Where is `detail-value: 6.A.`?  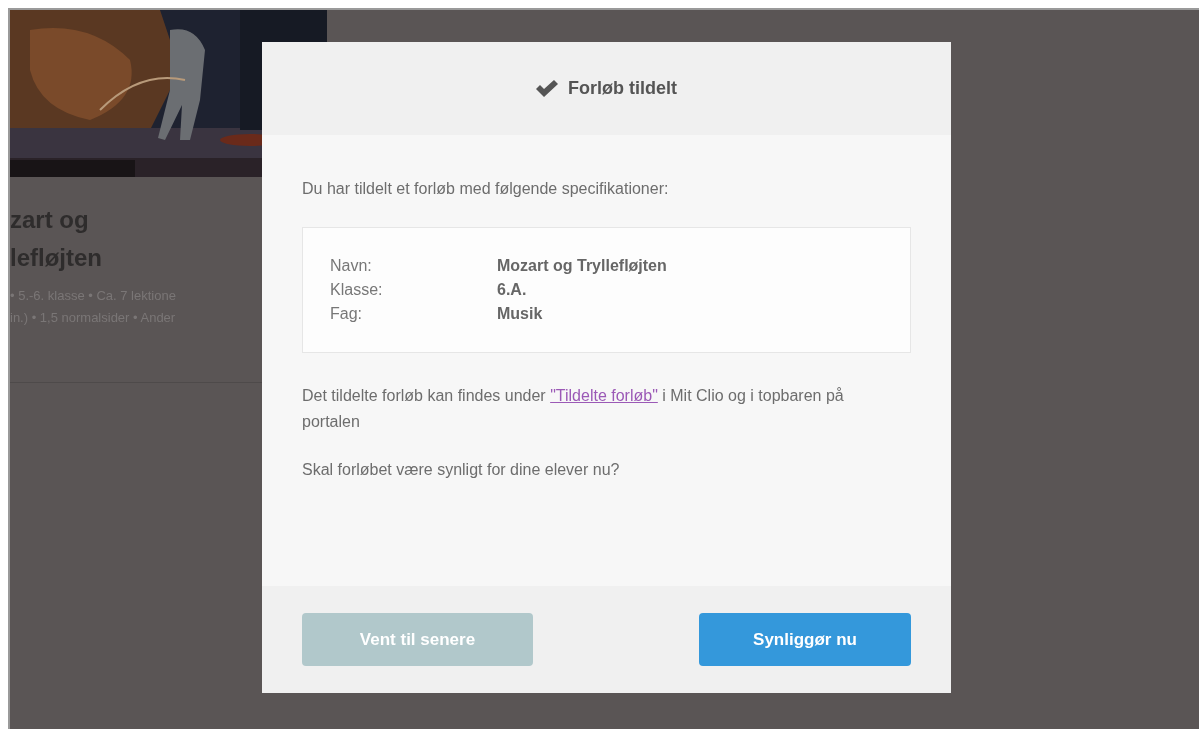
detail-value: 6.A. is located at coordinates (512, 290).